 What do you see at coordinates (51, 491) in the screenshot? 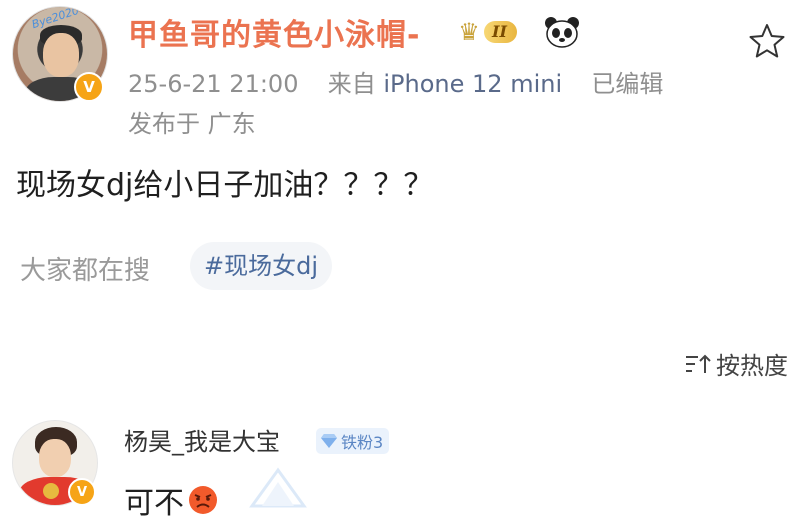
I see `commenter-medal` at bounding box center [51, 491].